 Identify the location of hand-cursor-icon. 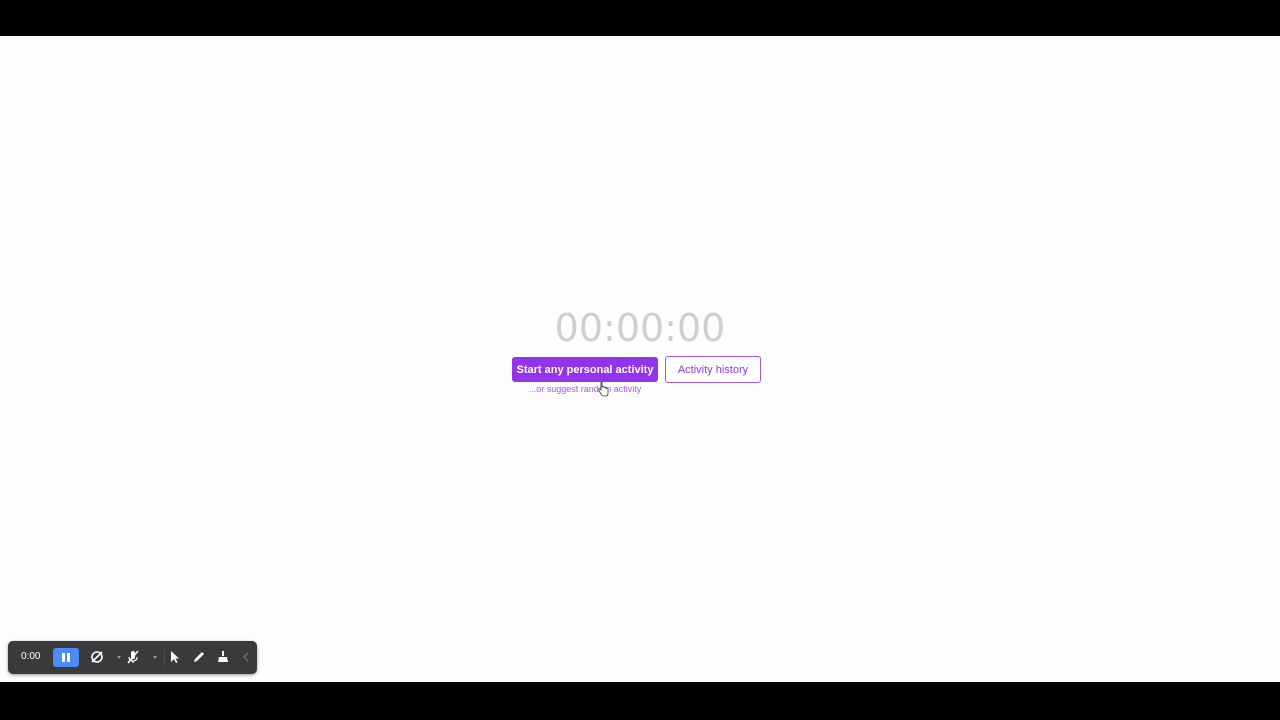
(603, 389).